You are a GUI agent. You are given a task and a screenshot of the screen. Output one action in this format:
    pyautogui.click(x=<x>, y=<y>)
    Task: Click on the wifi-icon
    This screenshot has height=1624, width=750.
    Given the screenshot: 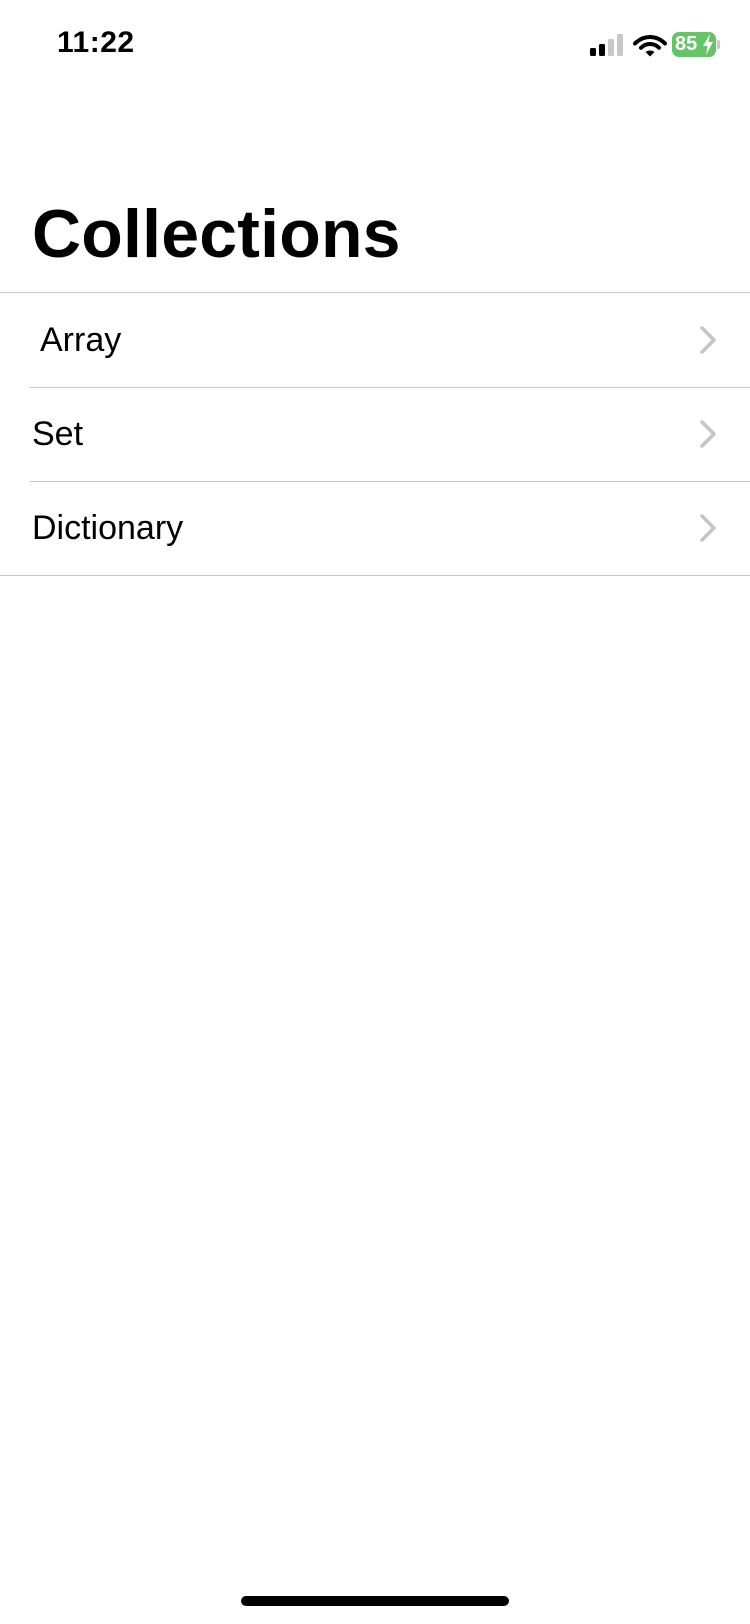 What is the action you would take?
    pyautogui.click(x=650, y=46)
    